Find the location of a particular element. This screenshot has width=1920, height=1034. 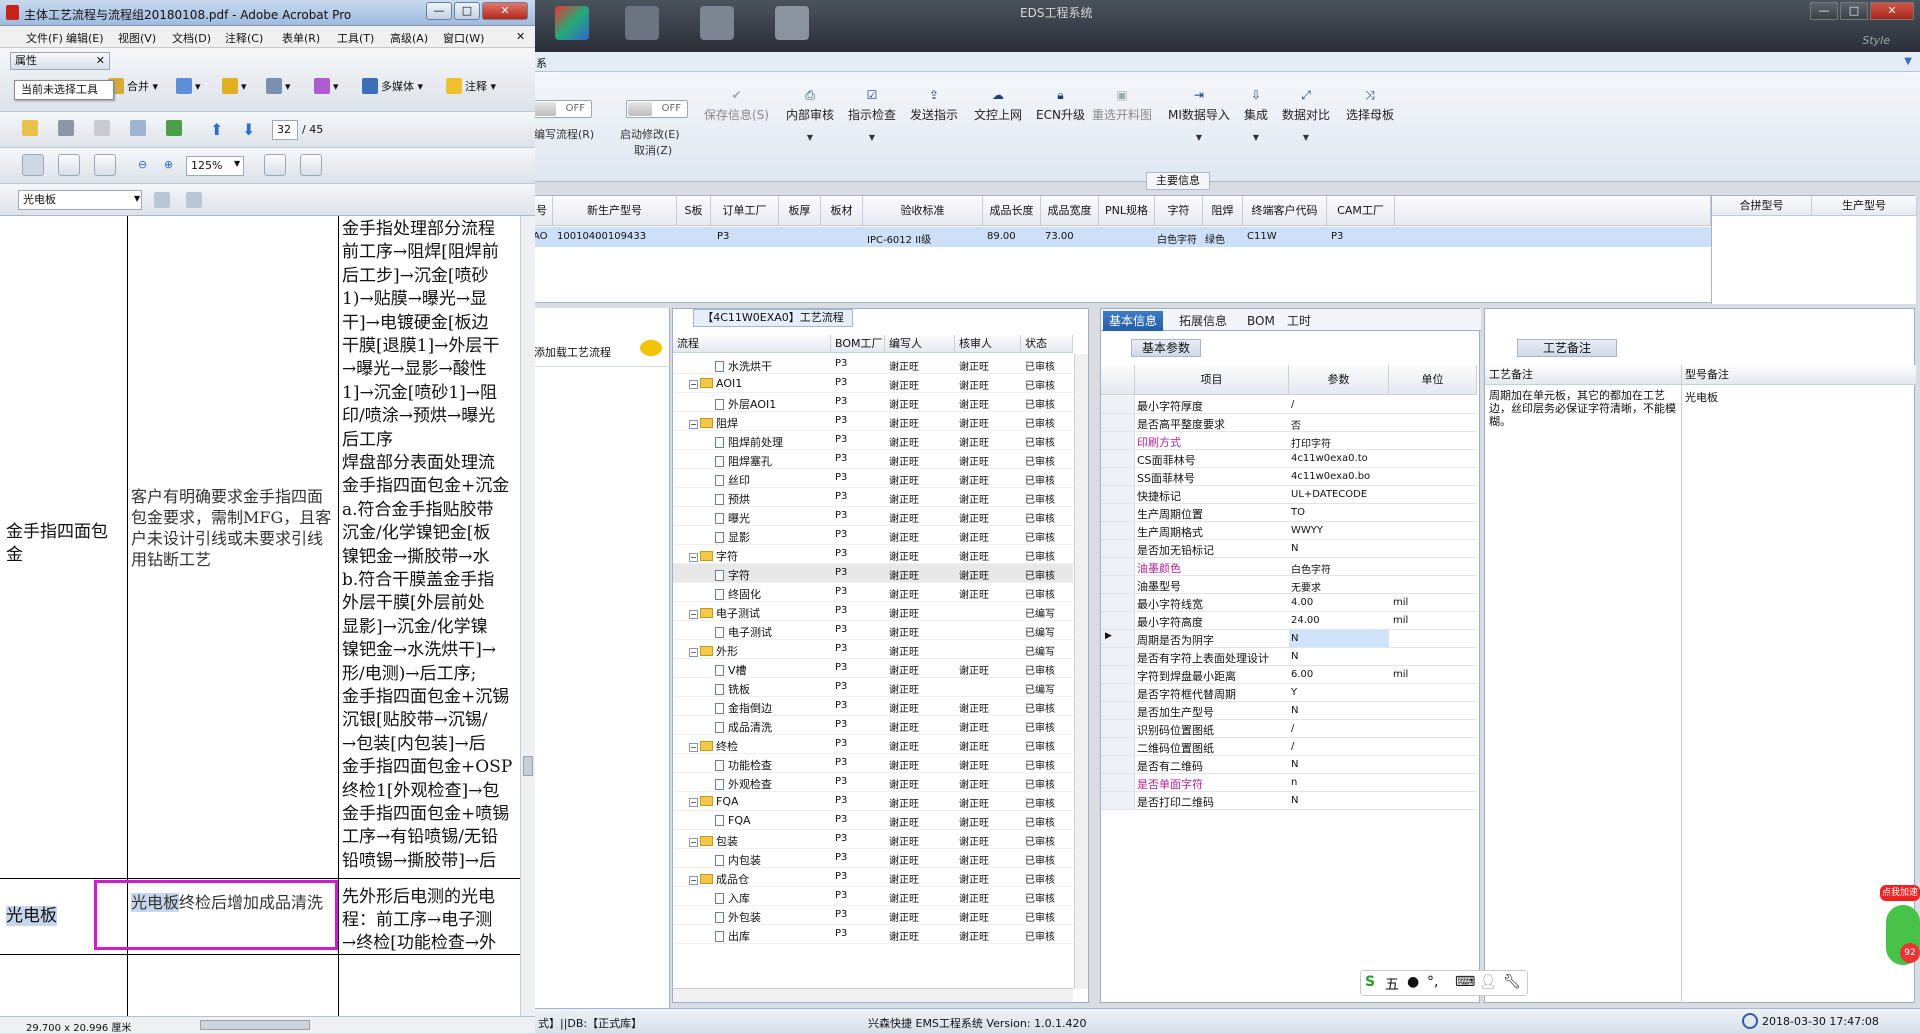

integrate-button: ⇩ 集成 ▼ is located at coordinates (1256, 115).